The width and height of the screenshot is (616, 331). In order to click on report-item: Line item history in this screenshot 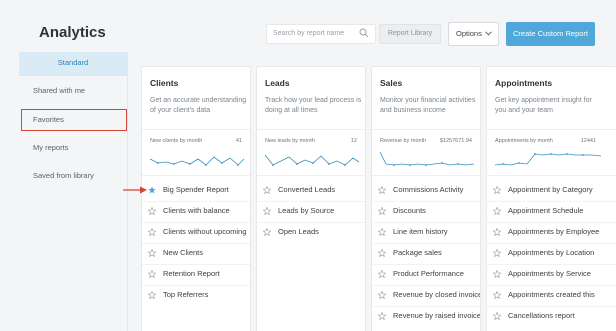, I will do `click(427, 233)`.